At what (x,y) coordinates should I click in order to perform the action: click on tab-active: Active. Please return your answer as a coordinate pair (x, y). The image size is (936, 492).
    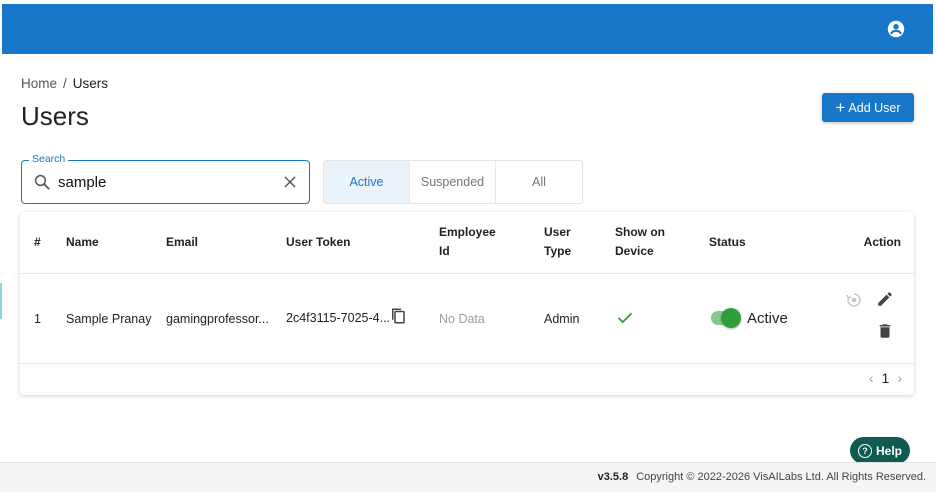
    Looking at the image, I should click on (367, 182).